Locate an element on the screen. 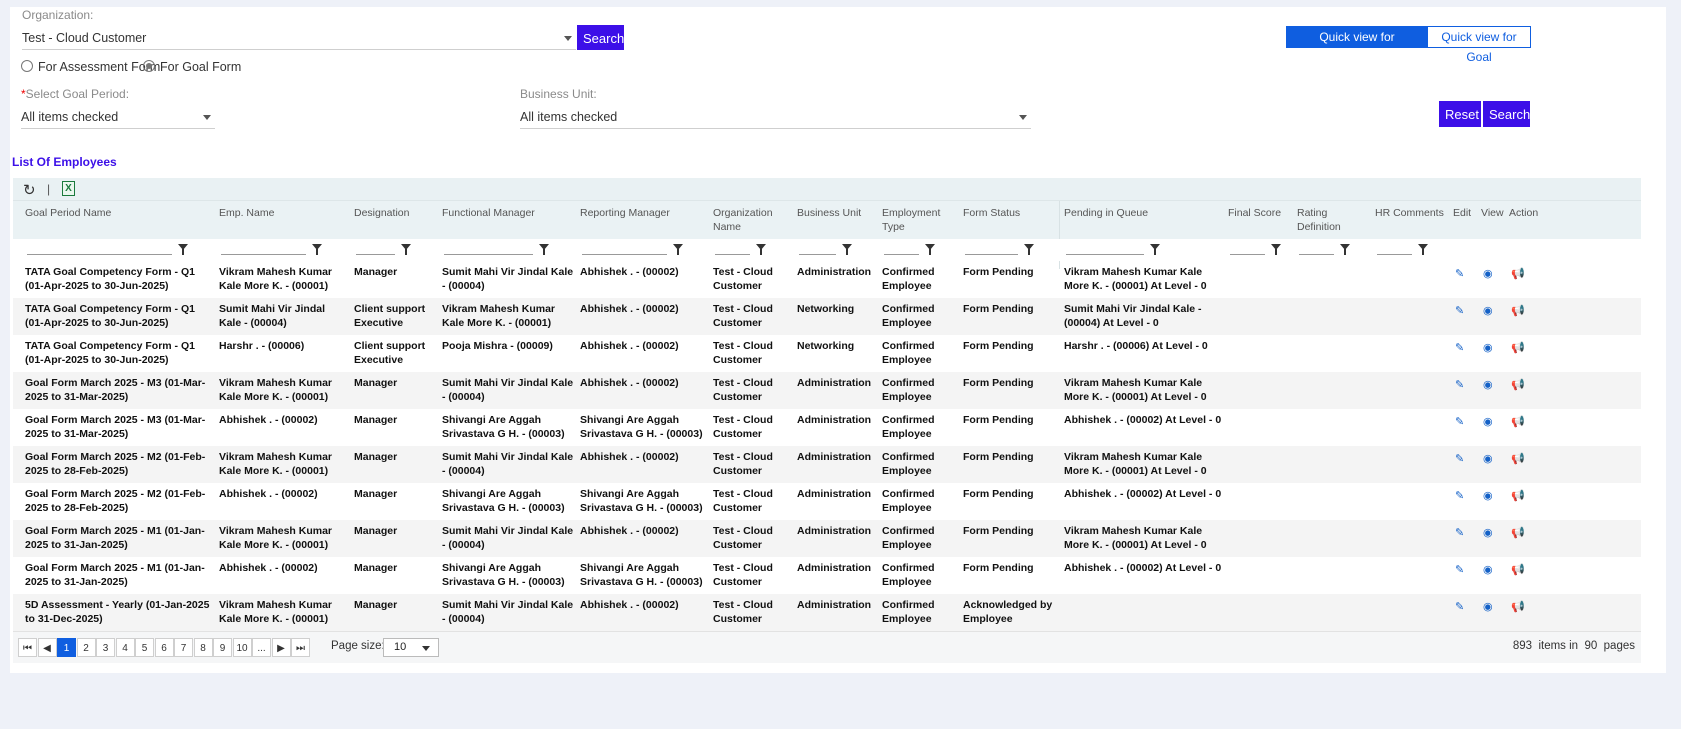  page-button-7: 7 is located at coordinates (183, 647).